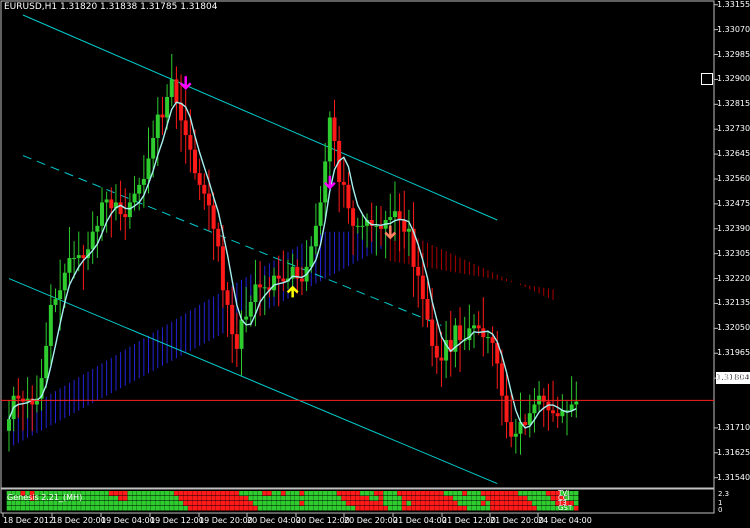 This screenshot has width=750, height=528. Describe the element at coordinates (707, 79) in the screenshot. I see `chart-shift-button` at that location.